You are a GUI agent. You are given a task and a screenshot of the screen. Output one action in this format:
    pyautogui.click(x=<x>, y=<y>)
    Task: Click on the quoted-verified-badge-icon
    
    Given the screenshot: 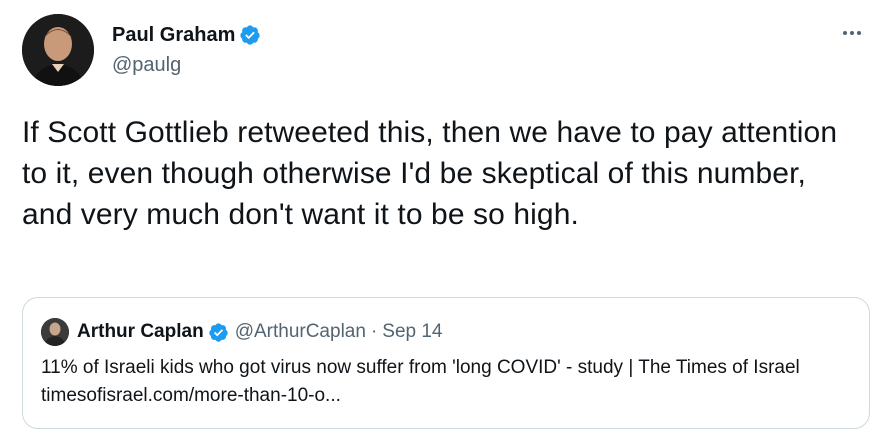 What is the action you would take?
    pyautogui.click(x=218, y=332)
    